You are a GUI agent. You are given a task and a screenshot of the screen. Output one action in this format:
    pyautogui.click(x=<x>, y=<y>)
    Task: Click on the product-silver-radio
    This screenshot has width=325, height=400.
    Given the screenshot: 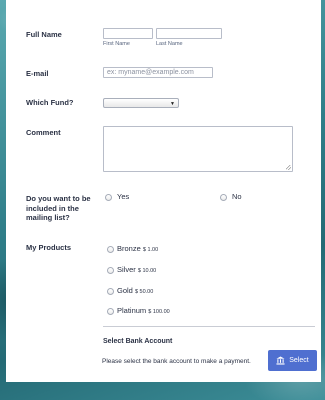 What is the action you would take?
    pyautogui.click(x=110, y=270)
    